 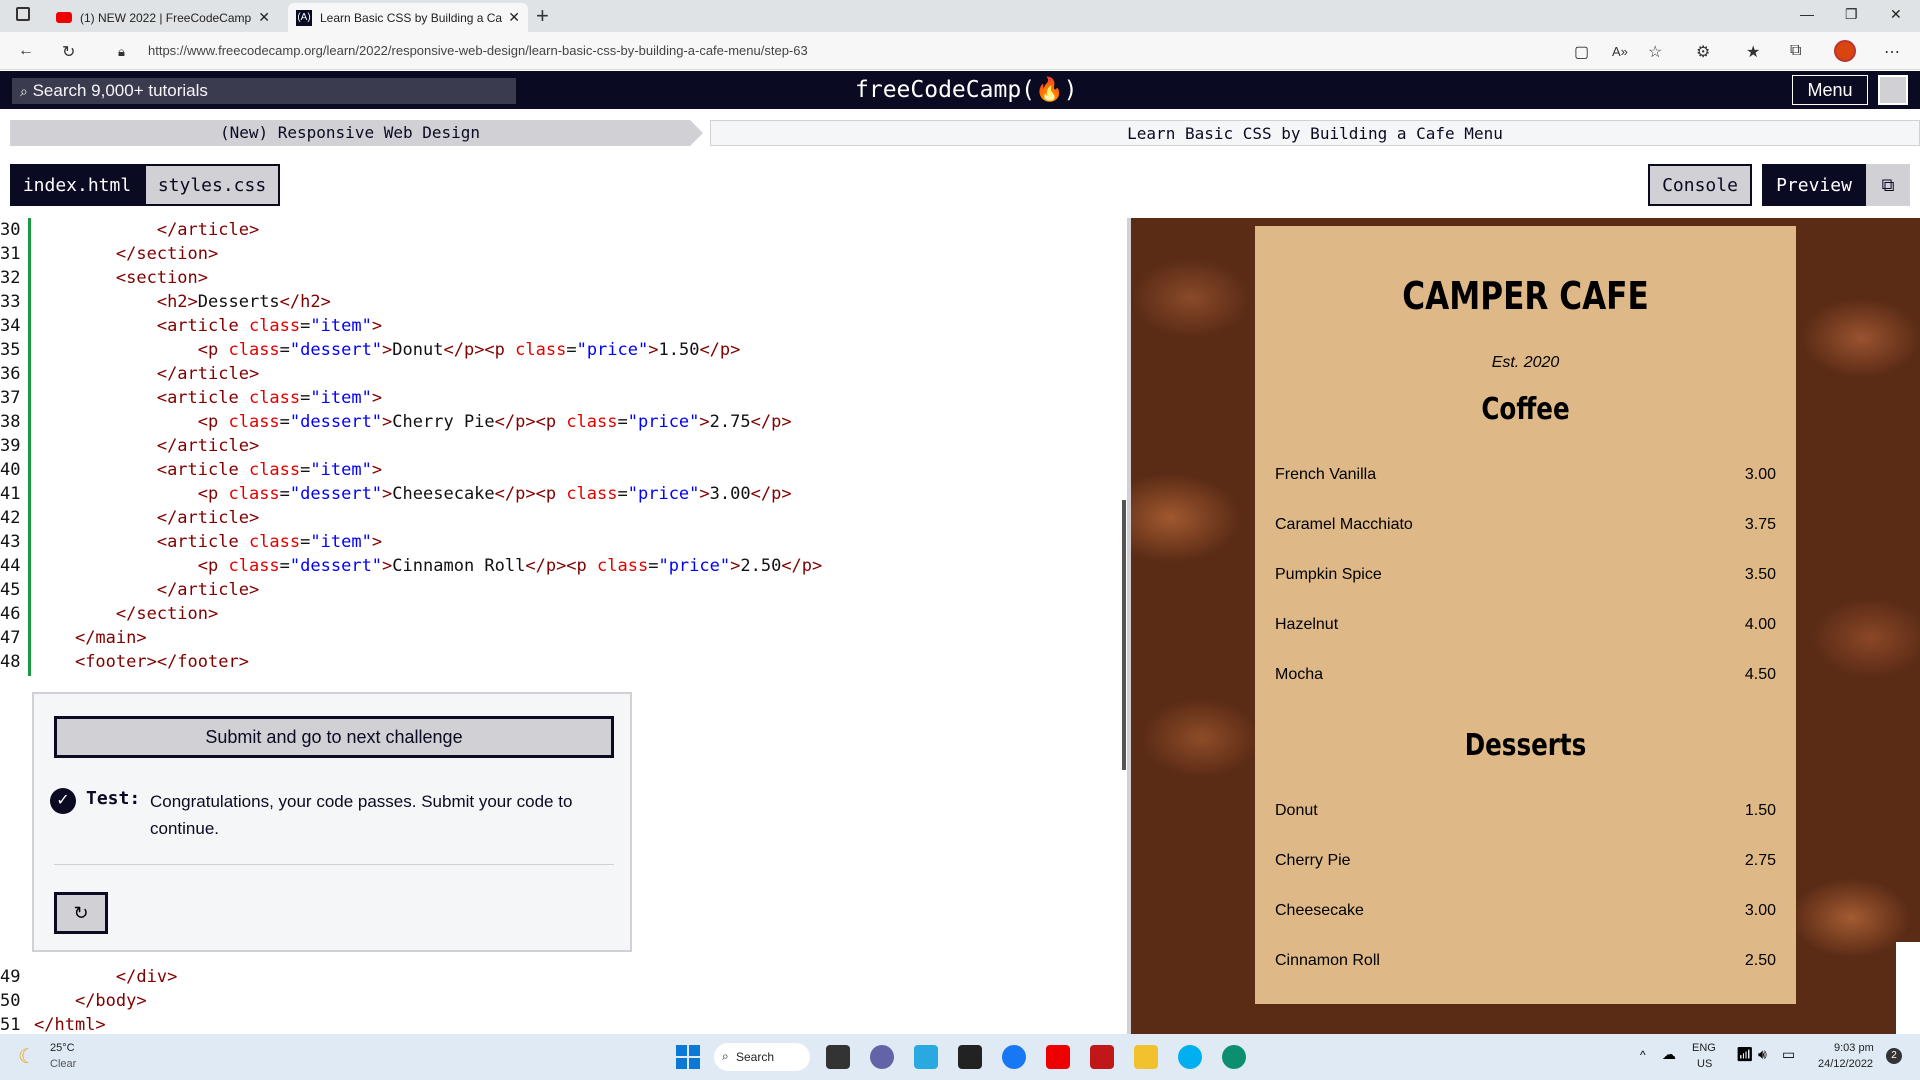 I want to click on restore-icon: ❐, so click(x=1851, y=14).